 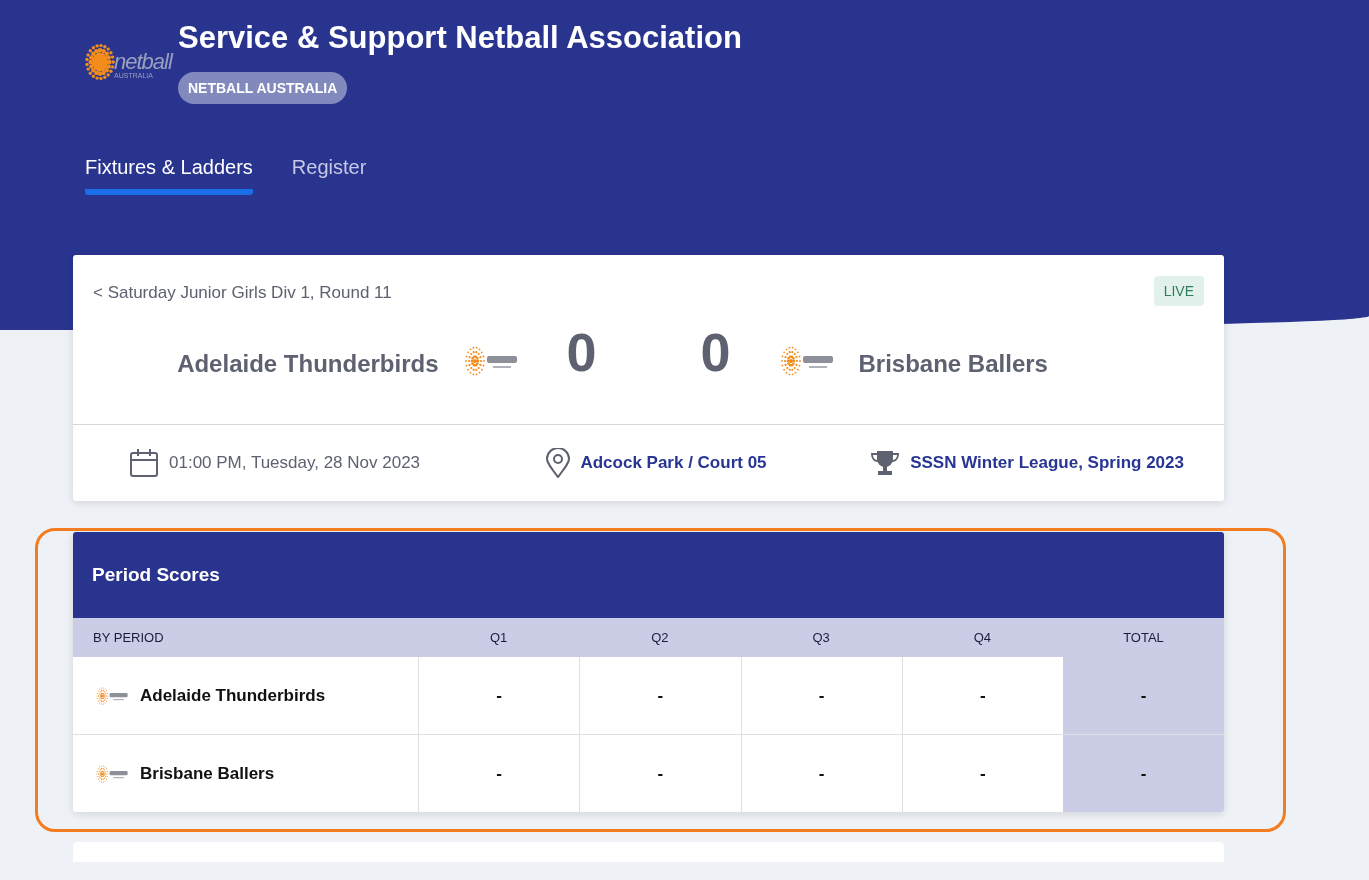 I want to click on column-header: Q1, so click(x=499, y=637).